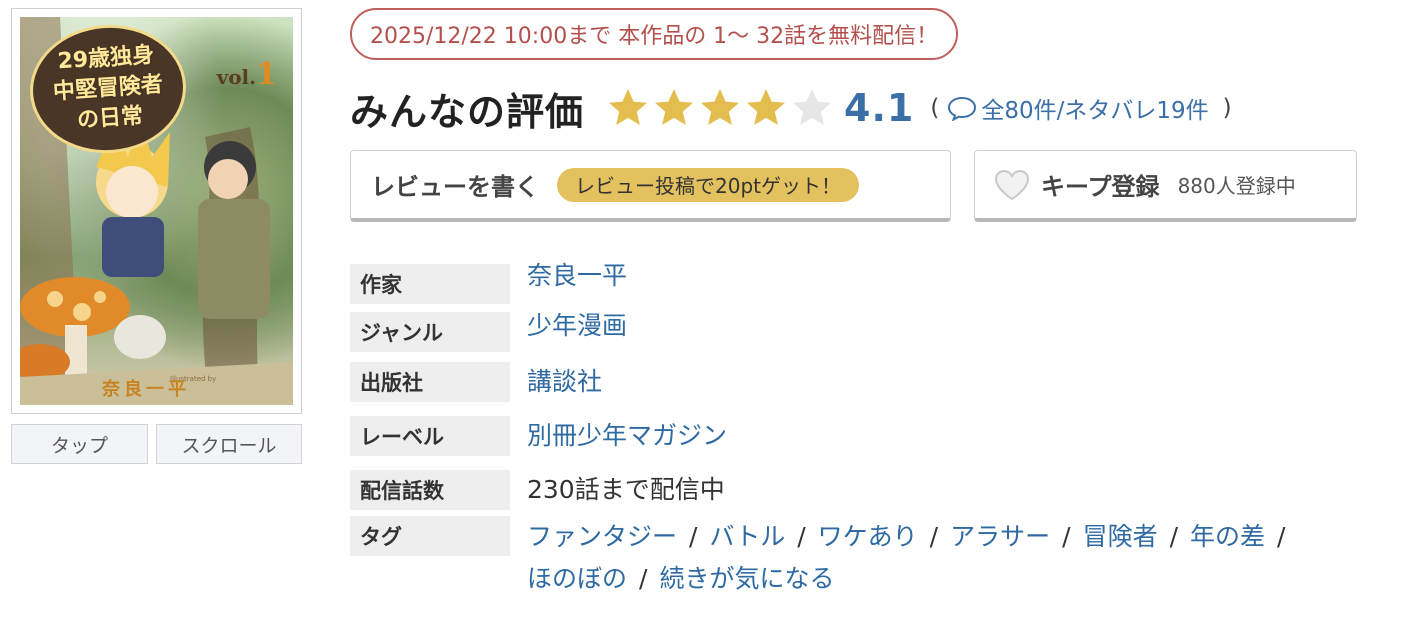 The width and height of the screenshot is (1414, 634). I want to click on tag-link: 年の差, so click(1227, 536).